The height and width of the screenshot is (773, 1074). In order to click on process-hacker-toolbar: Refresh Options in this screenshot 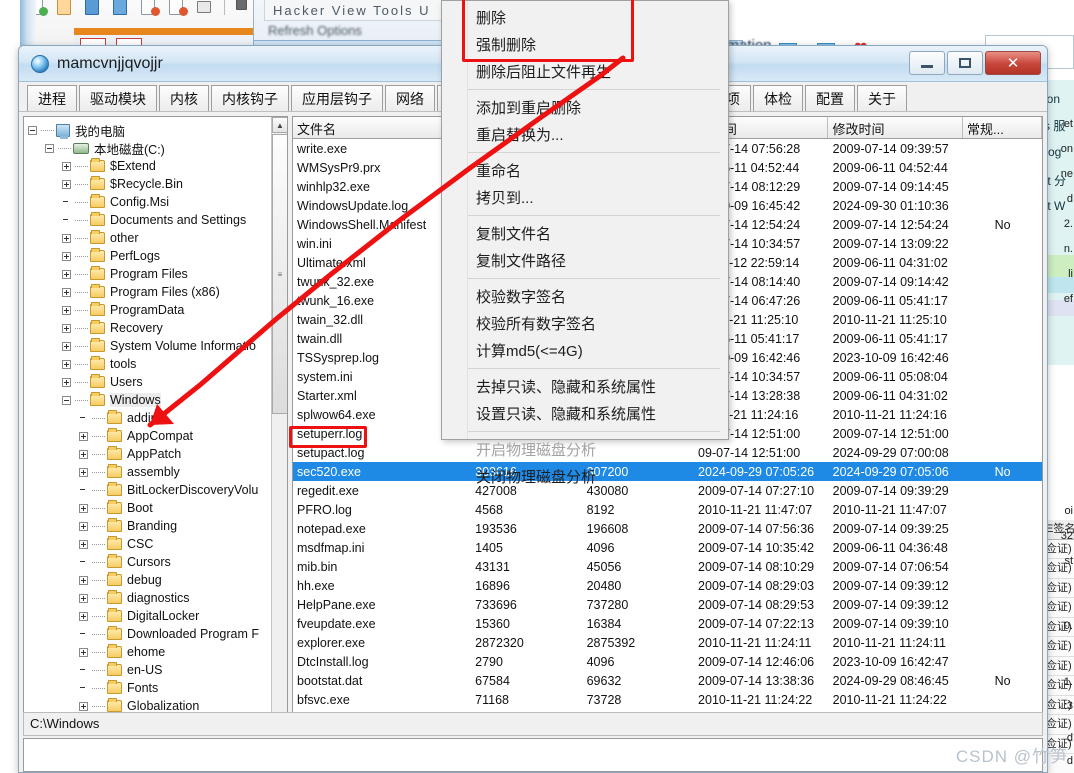, I will do `click(313, 30)`.